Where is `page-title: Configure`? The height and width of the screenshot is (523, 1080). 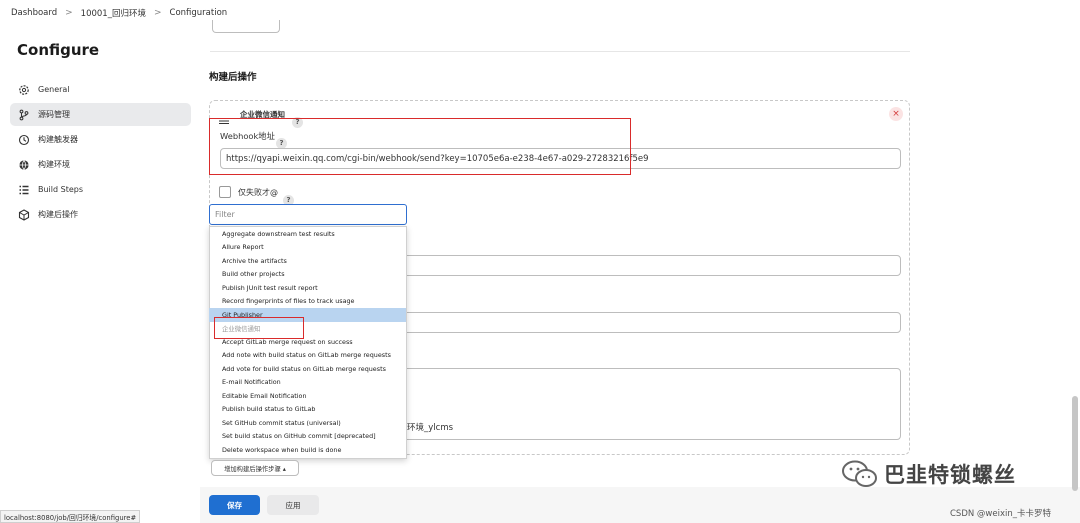 page-title: Configure is located at coordinates (58, 50).